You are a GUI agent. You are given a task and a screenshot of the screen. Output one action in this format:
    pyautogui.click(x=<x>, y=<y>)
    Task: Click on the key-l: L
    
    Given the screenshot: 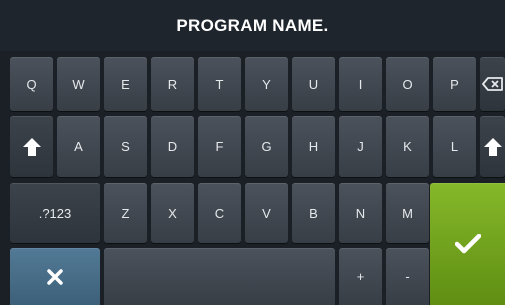 What is the action you would take?
    pyautogui.click(x=454, y=146)
    